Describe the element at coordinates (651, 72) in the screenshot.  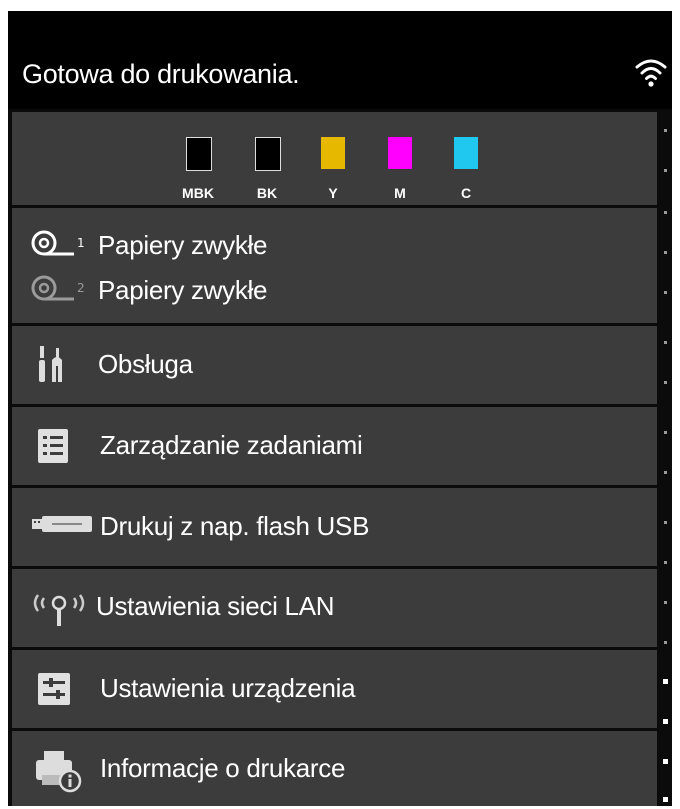
I see `wifi-icon` at that location.